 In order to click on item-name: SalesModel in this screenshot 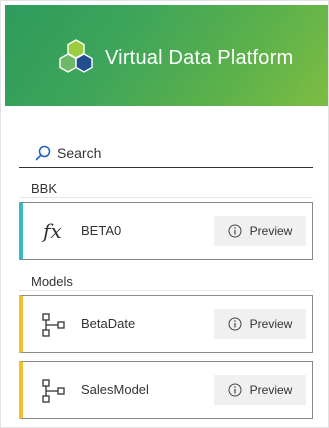, I will do `click(115, 389)`.